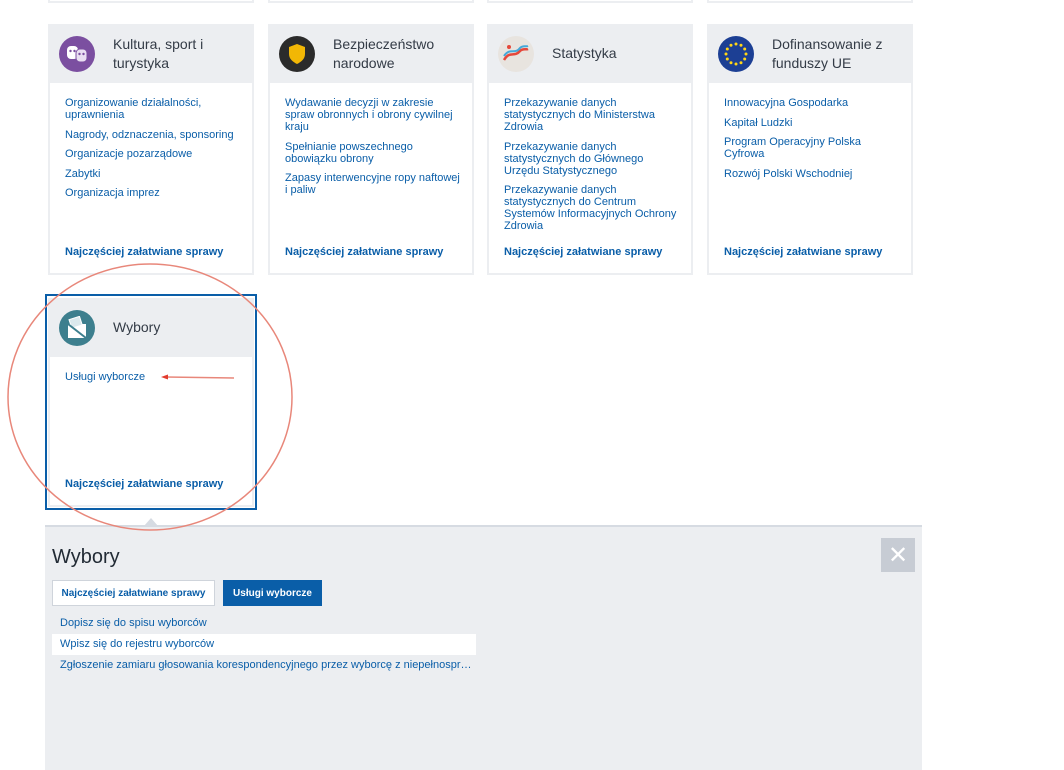  I want to click on card-header: Dofinansowanie z funduszy UE, so click(810, 53).